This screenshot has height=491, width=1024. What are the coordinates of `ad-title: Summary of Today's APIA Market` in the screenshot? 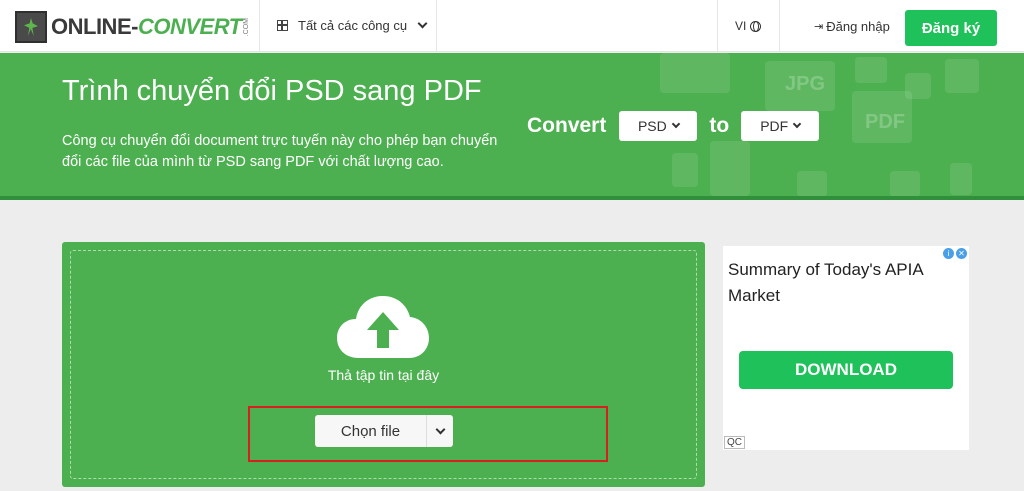 It's located at (847, 283).